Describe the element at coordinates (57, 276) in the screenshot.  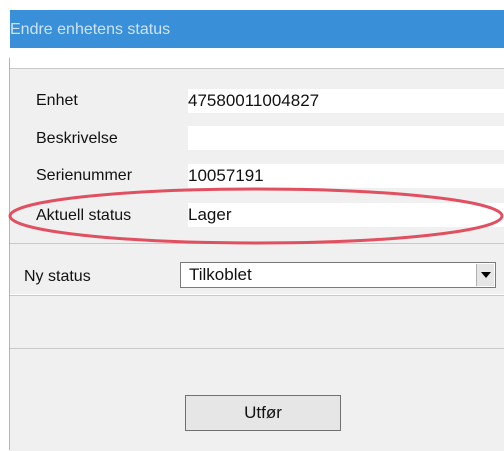
I see `new-status-label: Ny status` at that location.